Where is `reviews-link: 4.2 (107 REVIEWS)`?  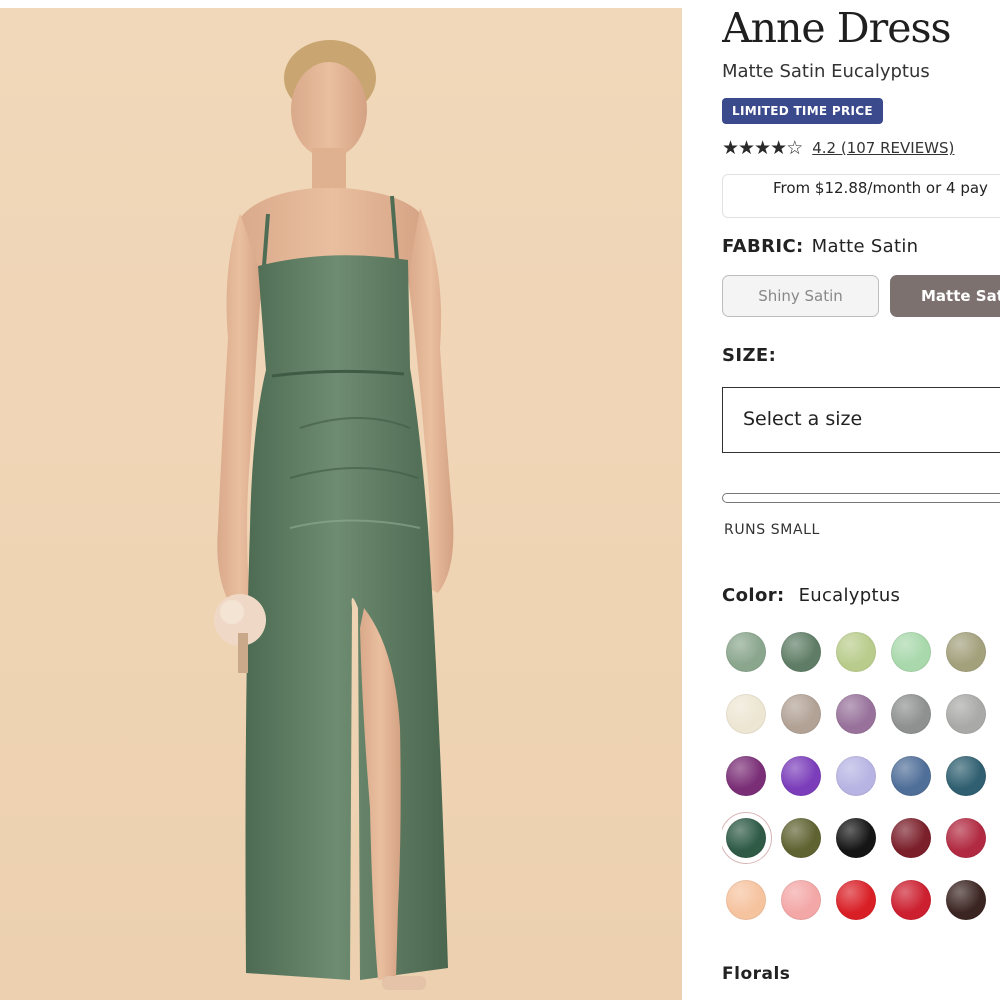 reviews-link: 4.2 (107 REVIEWS) is located at coordinates (883, 148).